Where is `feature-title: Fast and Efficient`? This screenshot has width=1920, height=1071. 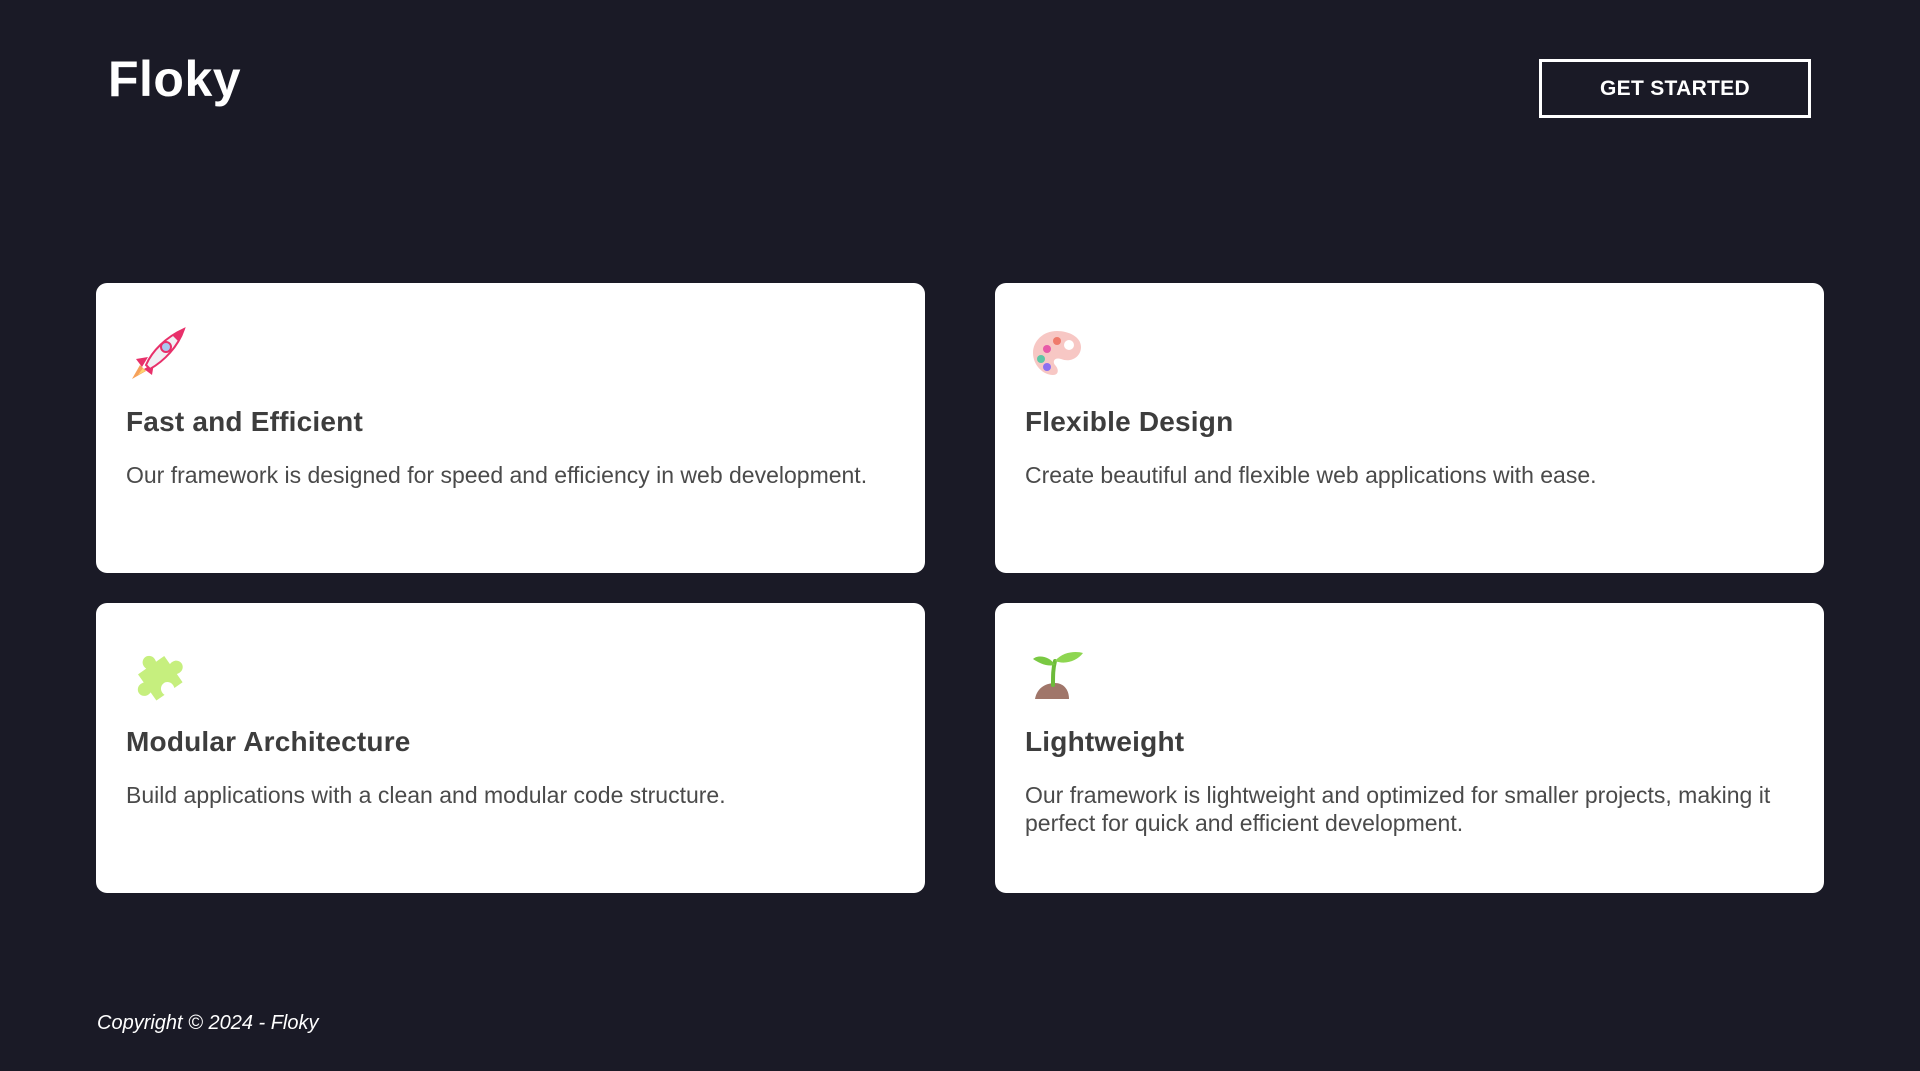
feature-title: Fast and Efficient is located at coordinates (244, 421).